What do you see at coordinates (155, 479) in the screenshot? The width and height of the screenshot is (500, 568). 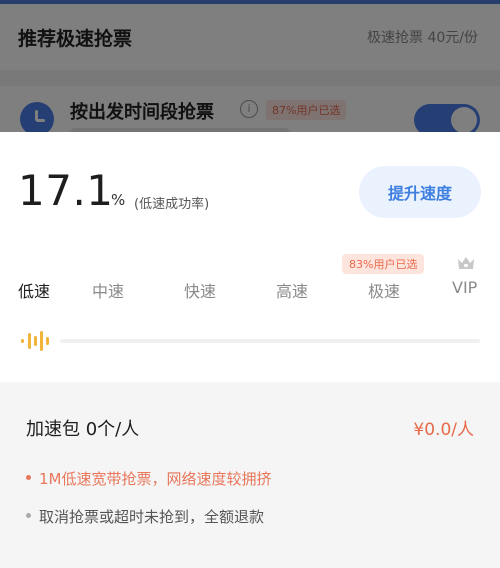 I see `package-note-text: 1M低速宽带抢票，网络速度较拥挤` at bounding box center [155, 479].